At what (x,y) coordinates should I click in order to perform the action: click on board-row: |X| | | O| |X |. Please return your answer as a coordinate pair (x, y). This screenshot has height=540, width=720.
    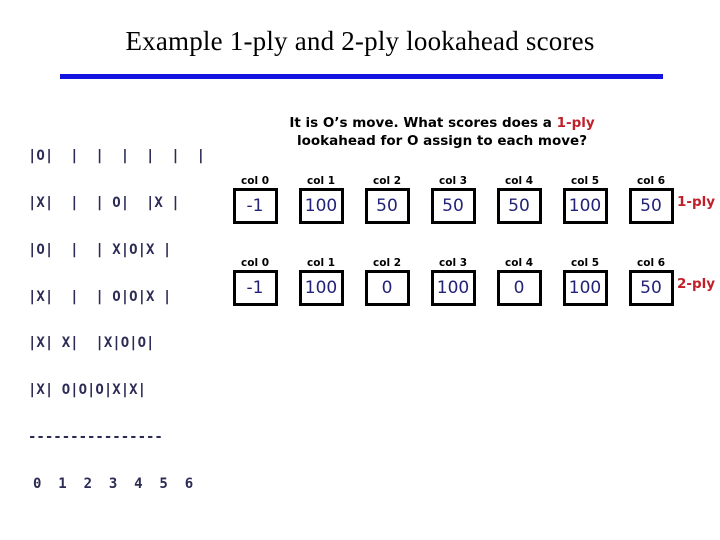
    Looking at the image, I should click on (104, 202).